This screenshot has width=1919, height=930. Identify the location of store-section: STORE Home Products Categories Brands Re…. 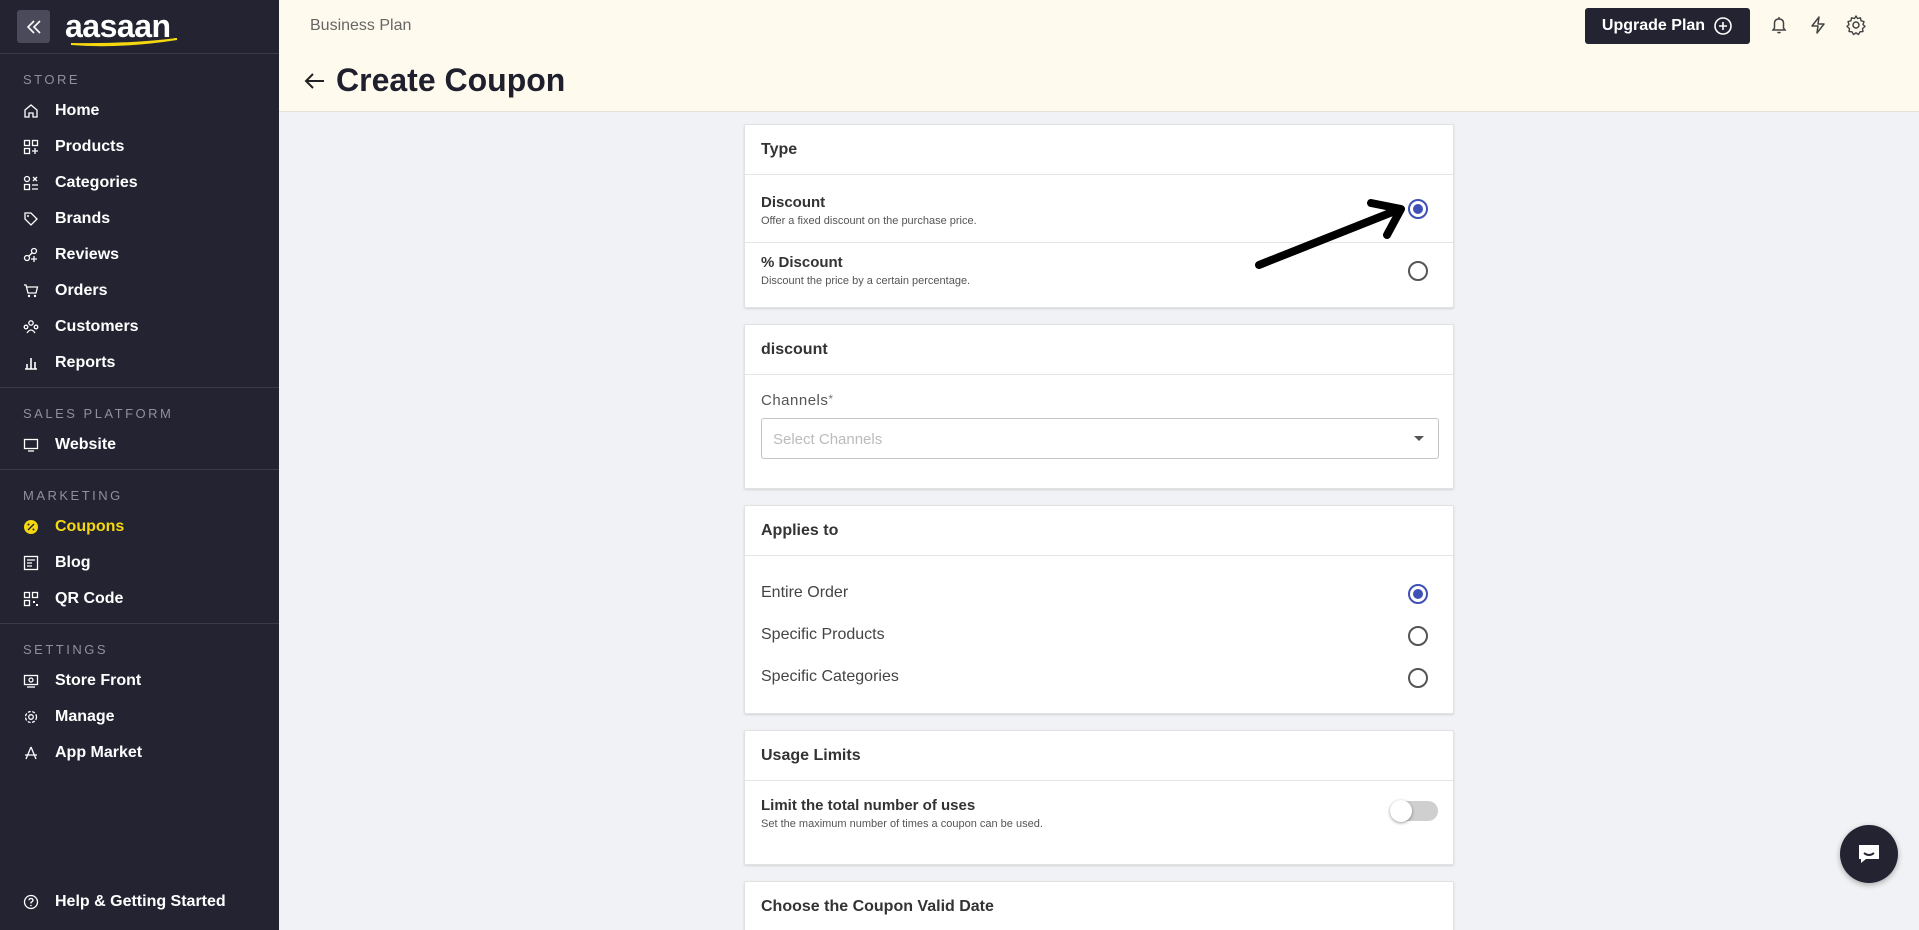
(139, 221).